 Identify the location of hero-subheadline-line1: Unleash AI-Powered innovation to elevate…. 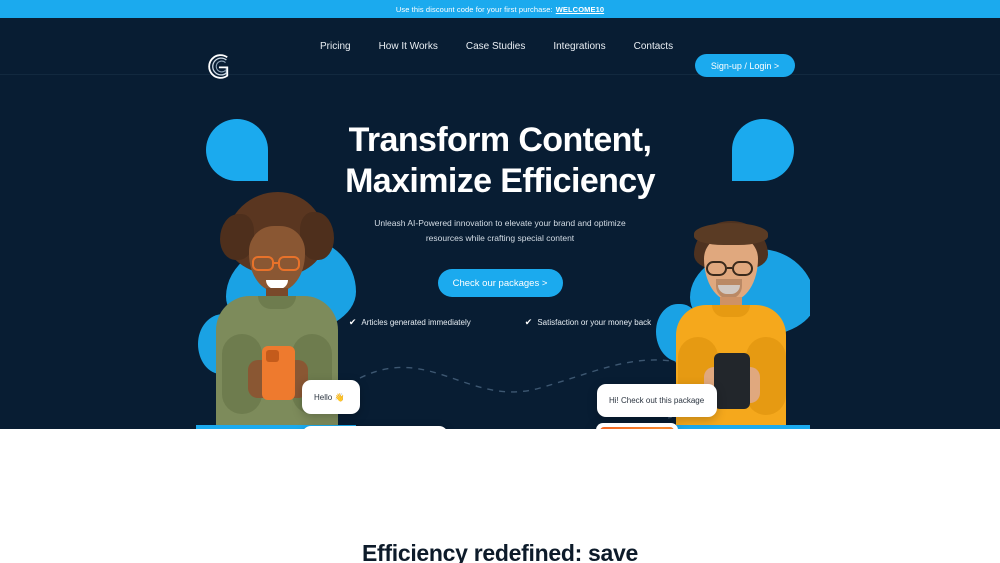
(500, 223).